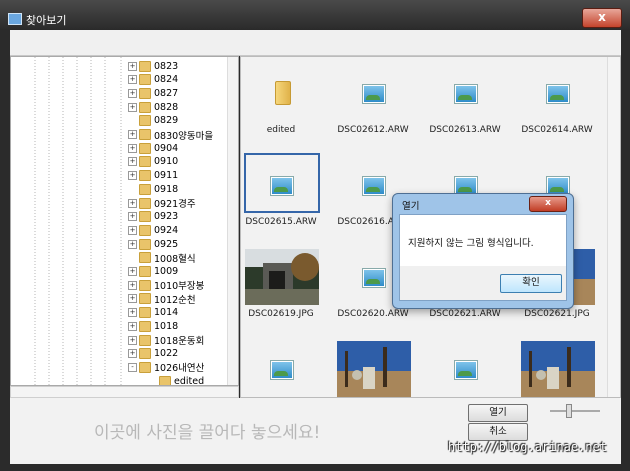 Image resolution: width=630 pixels, height=471 pixels. What do you see at coordinates (153, 313) in the screenshot?
I see `tree-item: +1014` at bounding box center [153, 313].